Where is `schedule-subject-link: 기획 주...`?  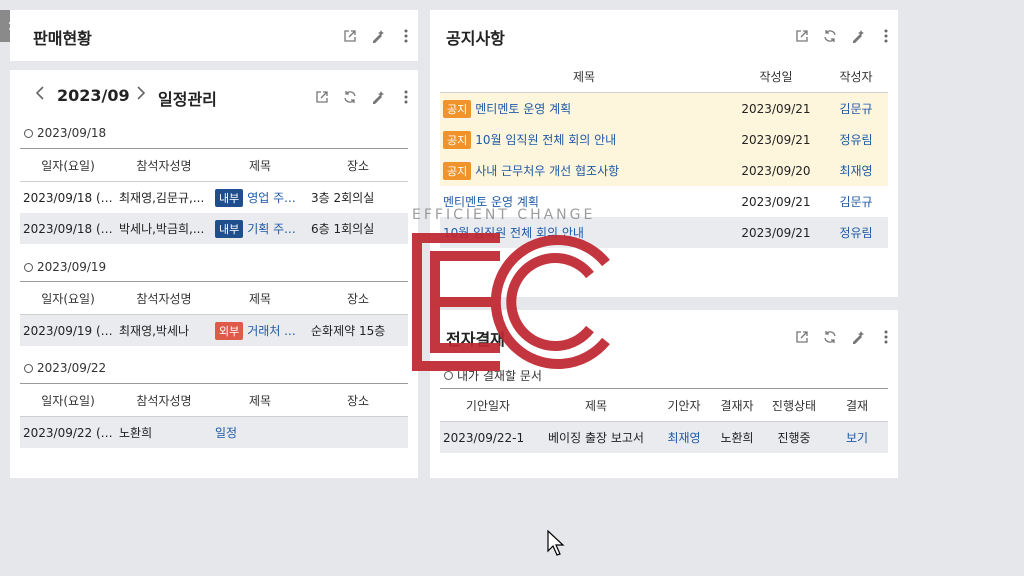 schedule-subject-link: 기획 주... is located at coordinates (271, 229).